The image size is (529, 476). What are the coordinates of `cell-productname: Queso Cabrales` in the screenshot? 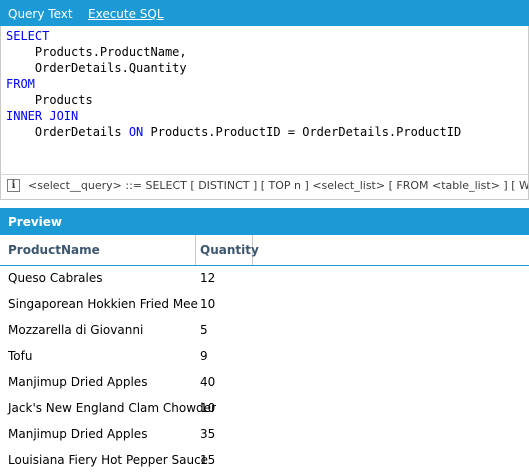 It's located at (55, 278).